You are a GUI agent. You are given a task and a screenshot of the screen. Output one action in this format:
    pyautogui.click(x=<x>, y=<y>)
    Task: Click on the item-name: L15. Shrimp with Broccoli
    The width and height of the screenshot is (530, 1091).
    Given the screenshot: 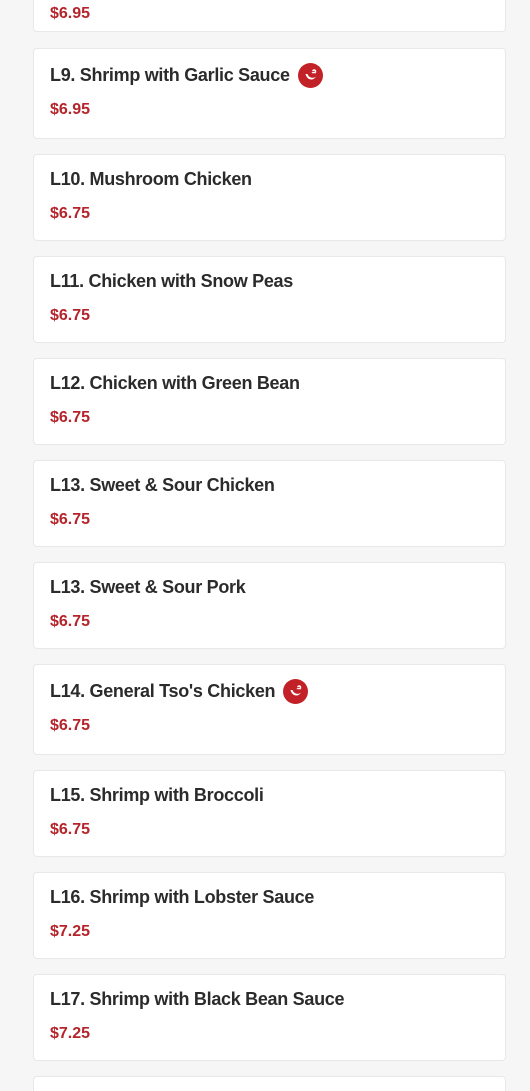 What is the action you would take?
    pyautogui.click(x=157, y=795)
    